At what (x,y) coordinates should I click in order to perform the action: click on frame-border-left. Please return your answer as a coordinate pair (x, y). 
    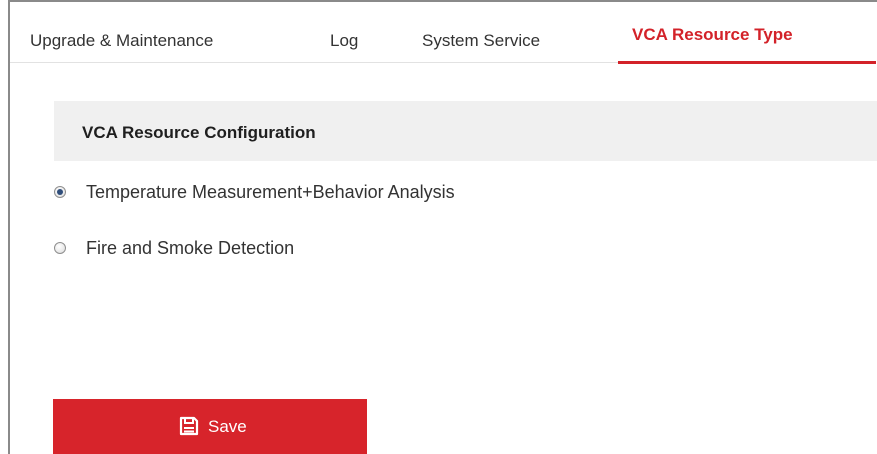
    Looking at the image, I should click on (9, 227).